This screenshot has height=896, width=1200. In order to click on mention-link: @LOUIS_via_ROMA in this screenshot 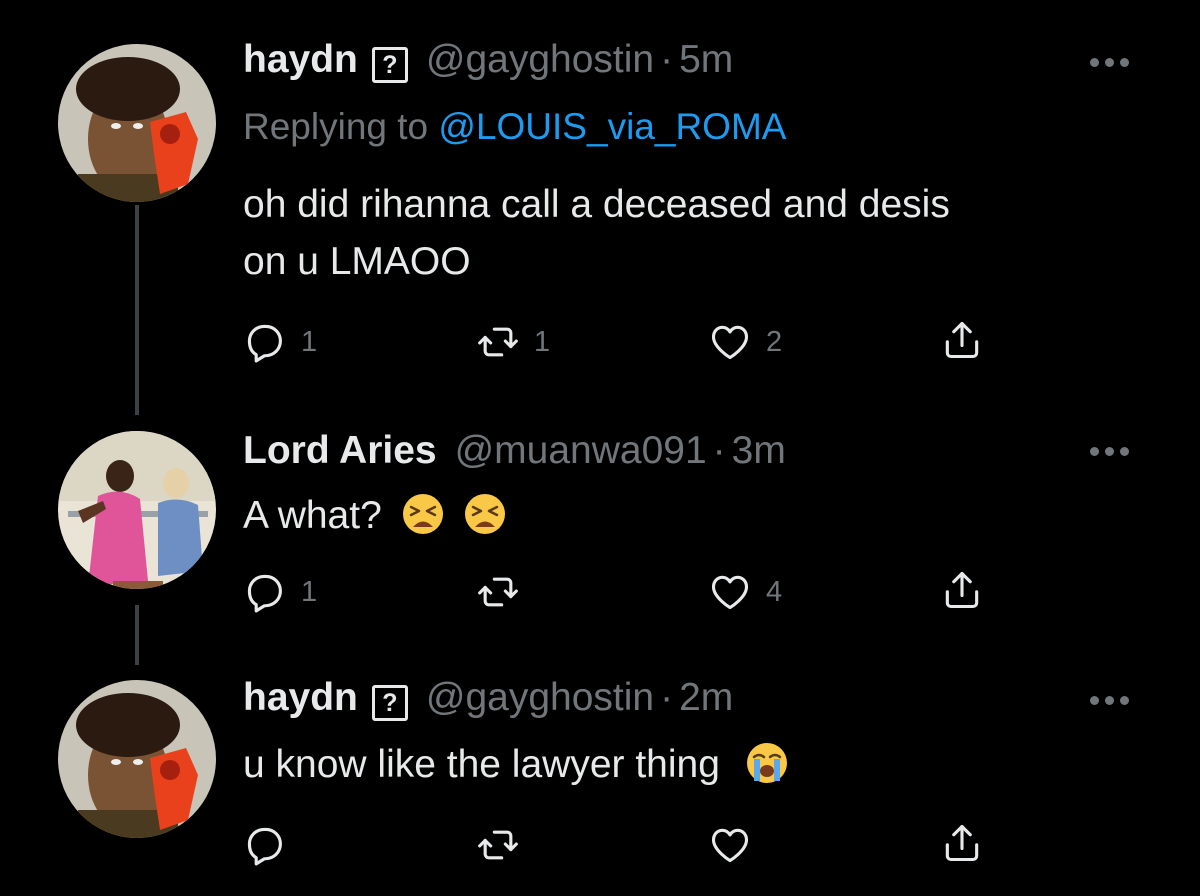, I will do `click(612, 126)`.